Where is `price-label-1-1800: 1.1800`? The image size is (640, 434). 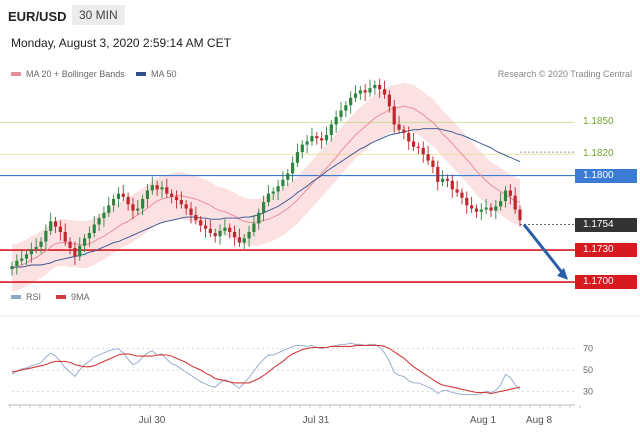 price-label-1-1800: 1.1800 is located at coordinates (606, 175).